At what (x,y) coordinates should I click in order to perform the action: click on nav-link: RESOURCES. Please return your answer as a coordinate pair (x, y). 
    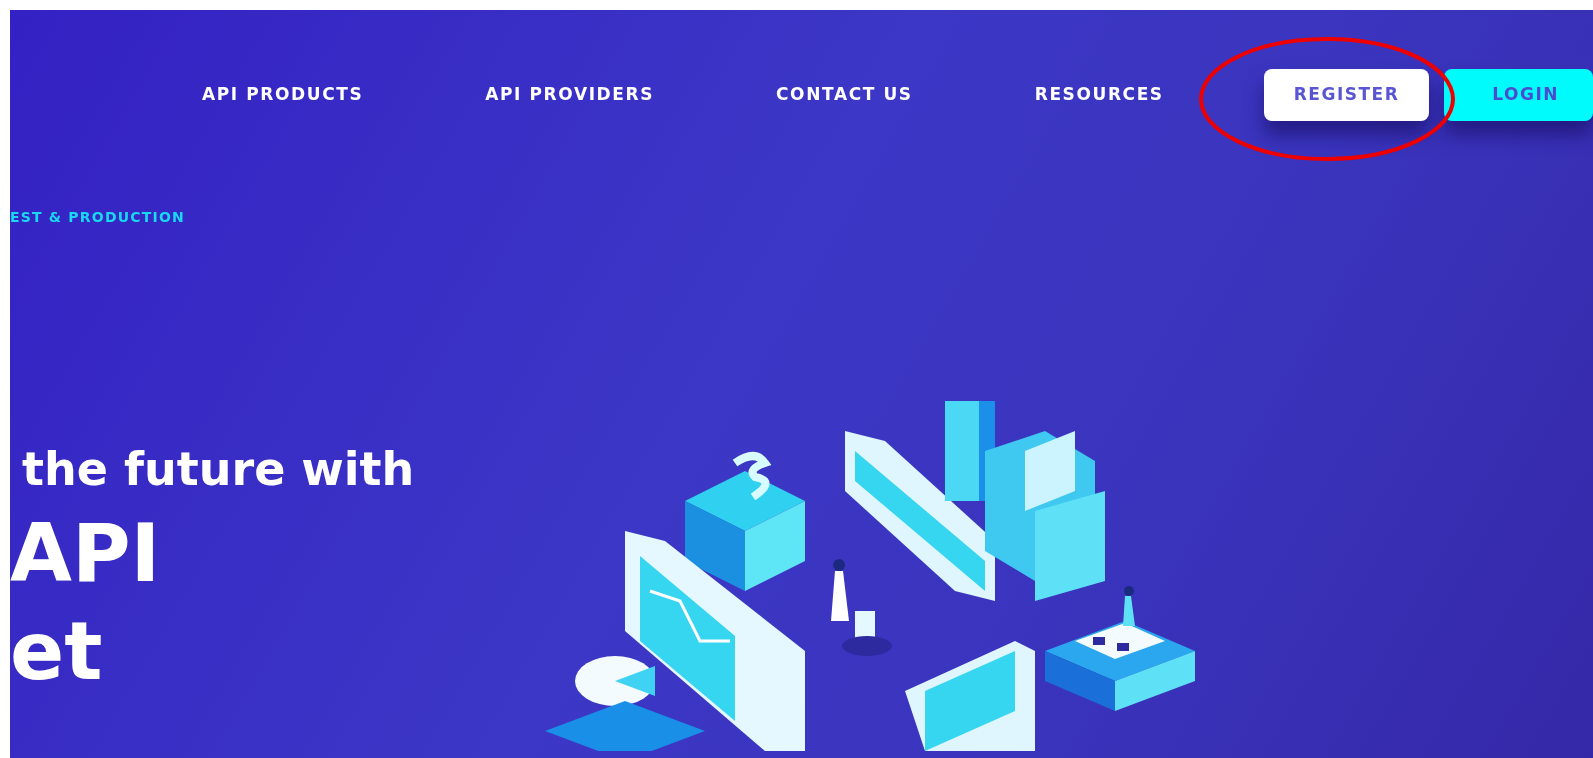
    Looking at the image, I should click on (1099, 95).